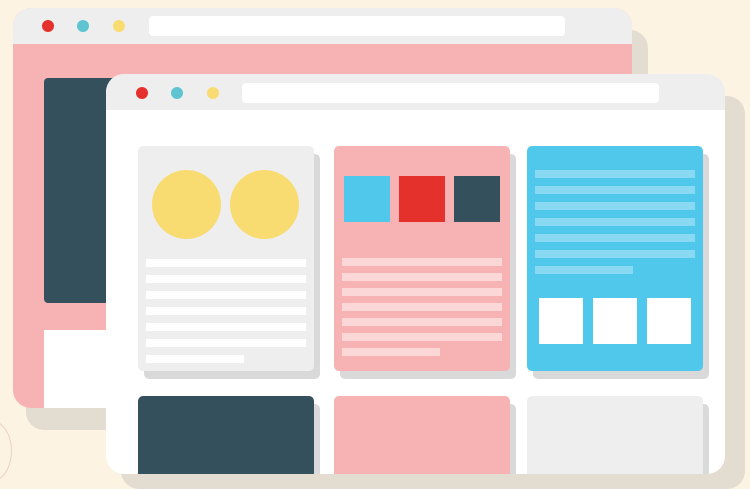 This screenshot has height=489, width=750. What do you see at coordinates (357, 26) in the screenshot?
I see `back-address-bar` at bounding box center [357, 26].